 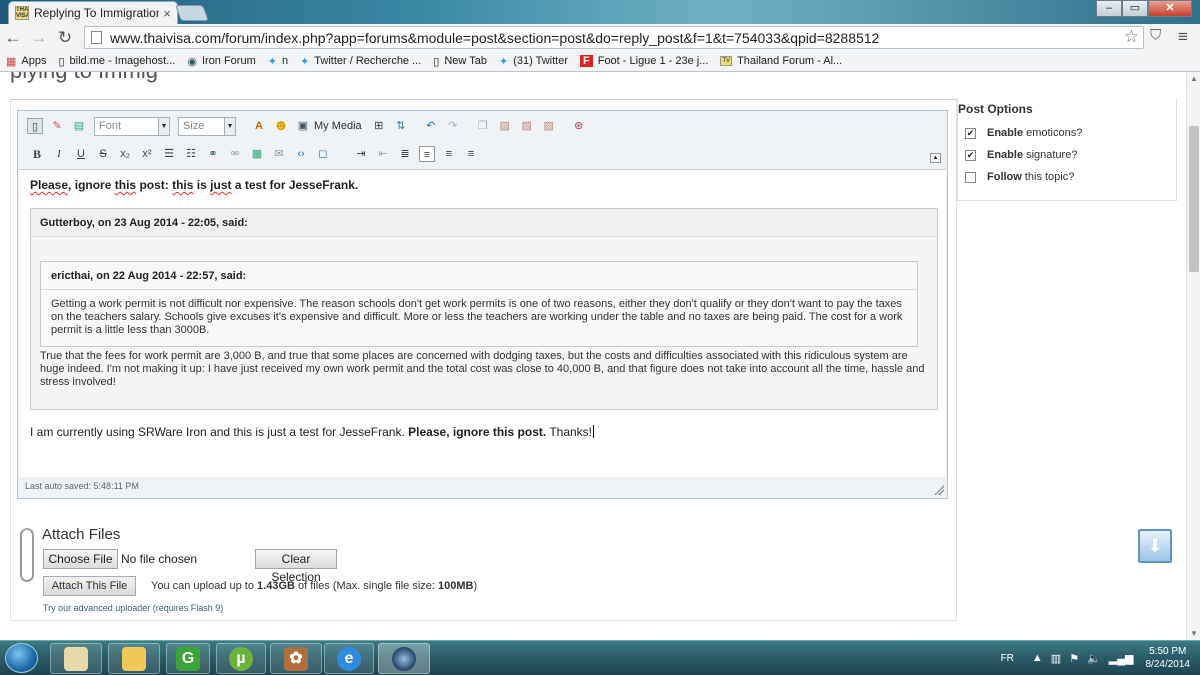 I want to click on bookmark-apps: ▦ Apps, so click(x=26, y=61).